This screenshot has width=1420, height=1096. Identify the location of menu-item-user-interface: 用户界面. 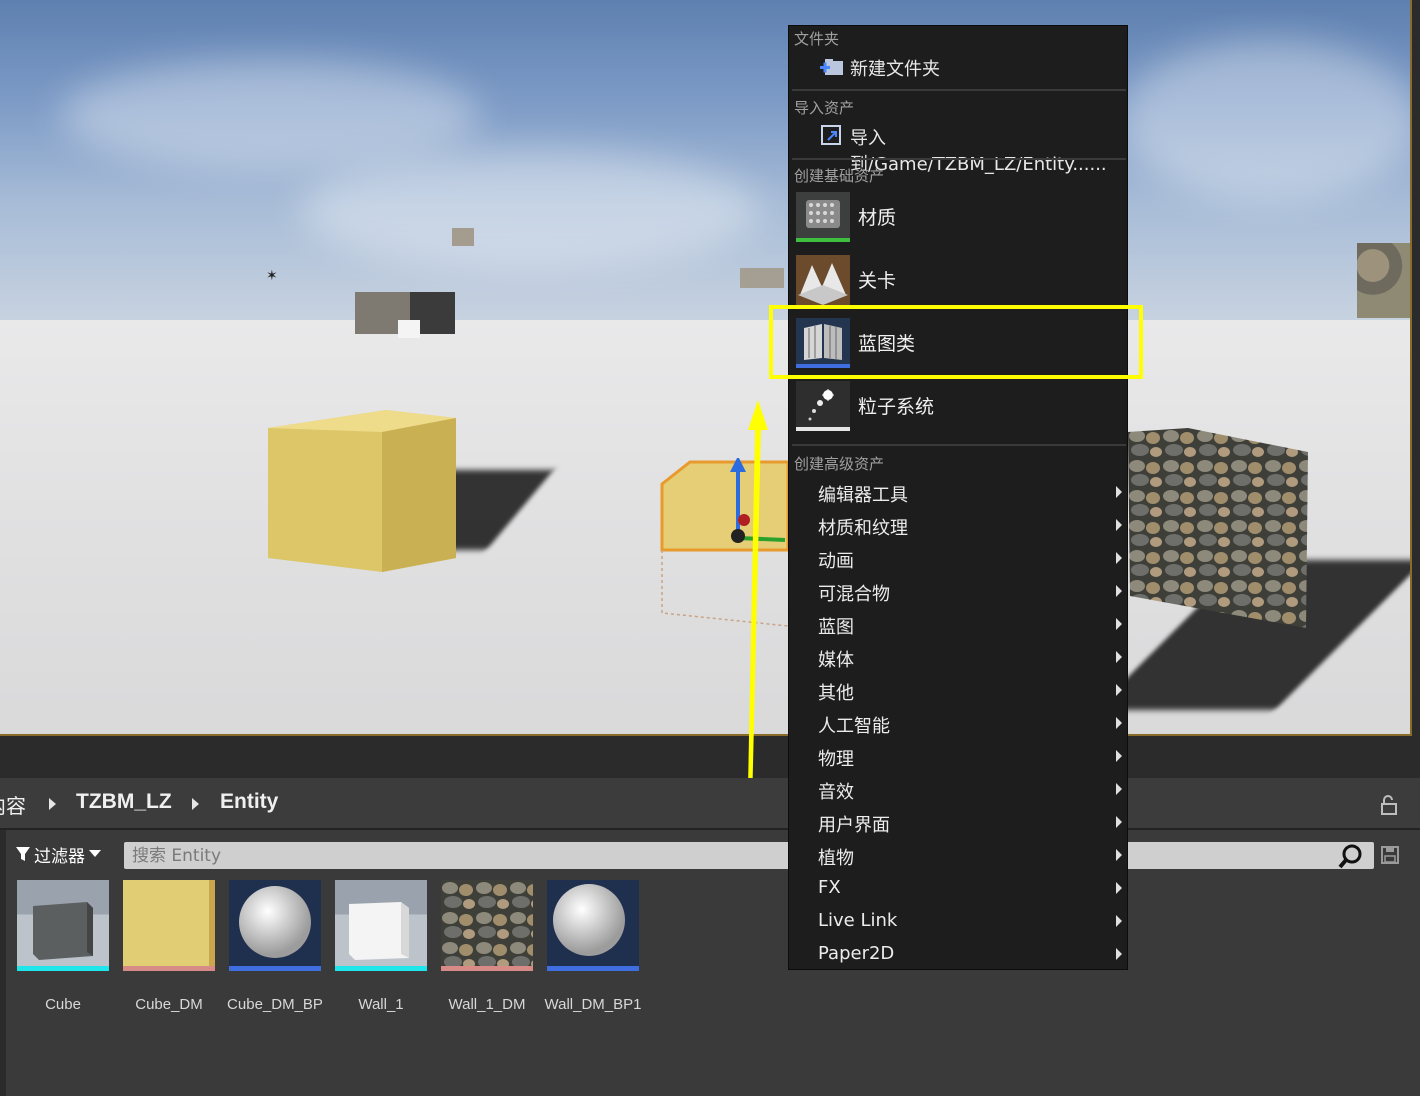
(959, 822).